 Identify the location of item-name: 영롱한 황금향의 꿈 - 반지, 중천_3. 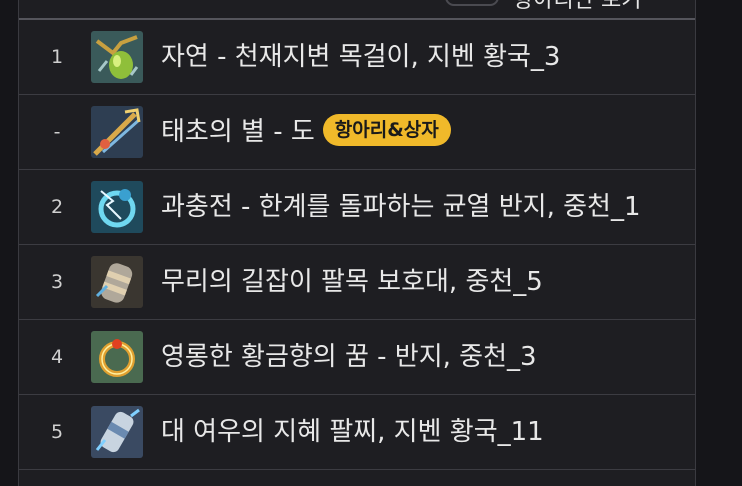
(349, 357).